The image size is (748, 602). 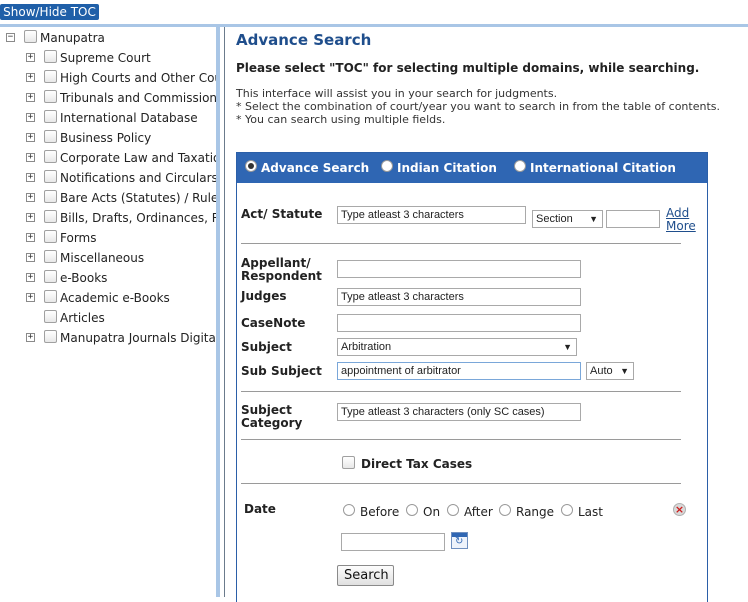 What do you see at coordinates (459, 297) in the screenshot?
I see `judges-input: Type atleast 3 characters` at bounding box center [459, 297].